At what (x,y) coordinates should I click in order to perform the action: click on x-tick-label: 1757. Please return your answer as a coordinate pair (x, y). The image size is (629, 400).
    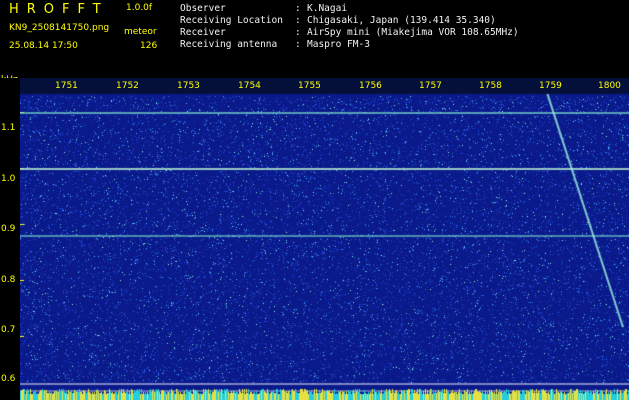
    Looking at the image, I should click on (430, 86).